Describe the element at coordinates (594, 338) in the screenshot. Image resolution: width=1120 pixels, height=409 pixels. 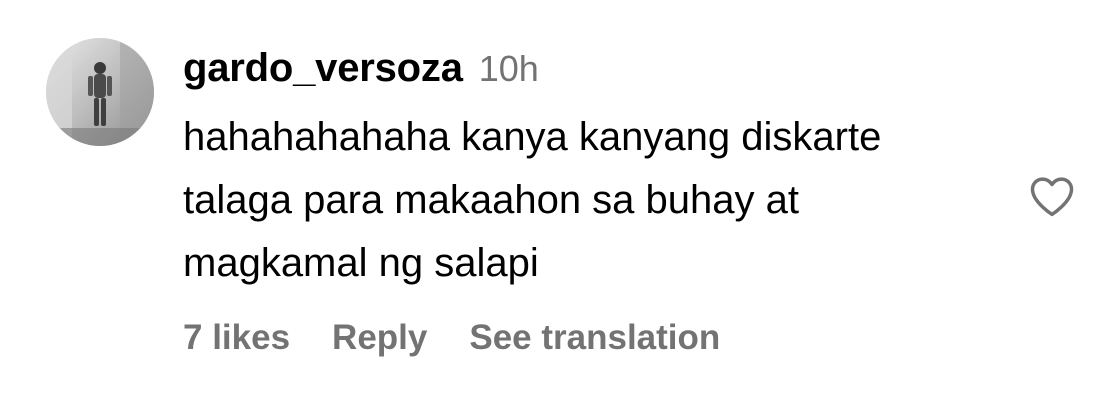
I see `see-translation-button: See translation` at that location.